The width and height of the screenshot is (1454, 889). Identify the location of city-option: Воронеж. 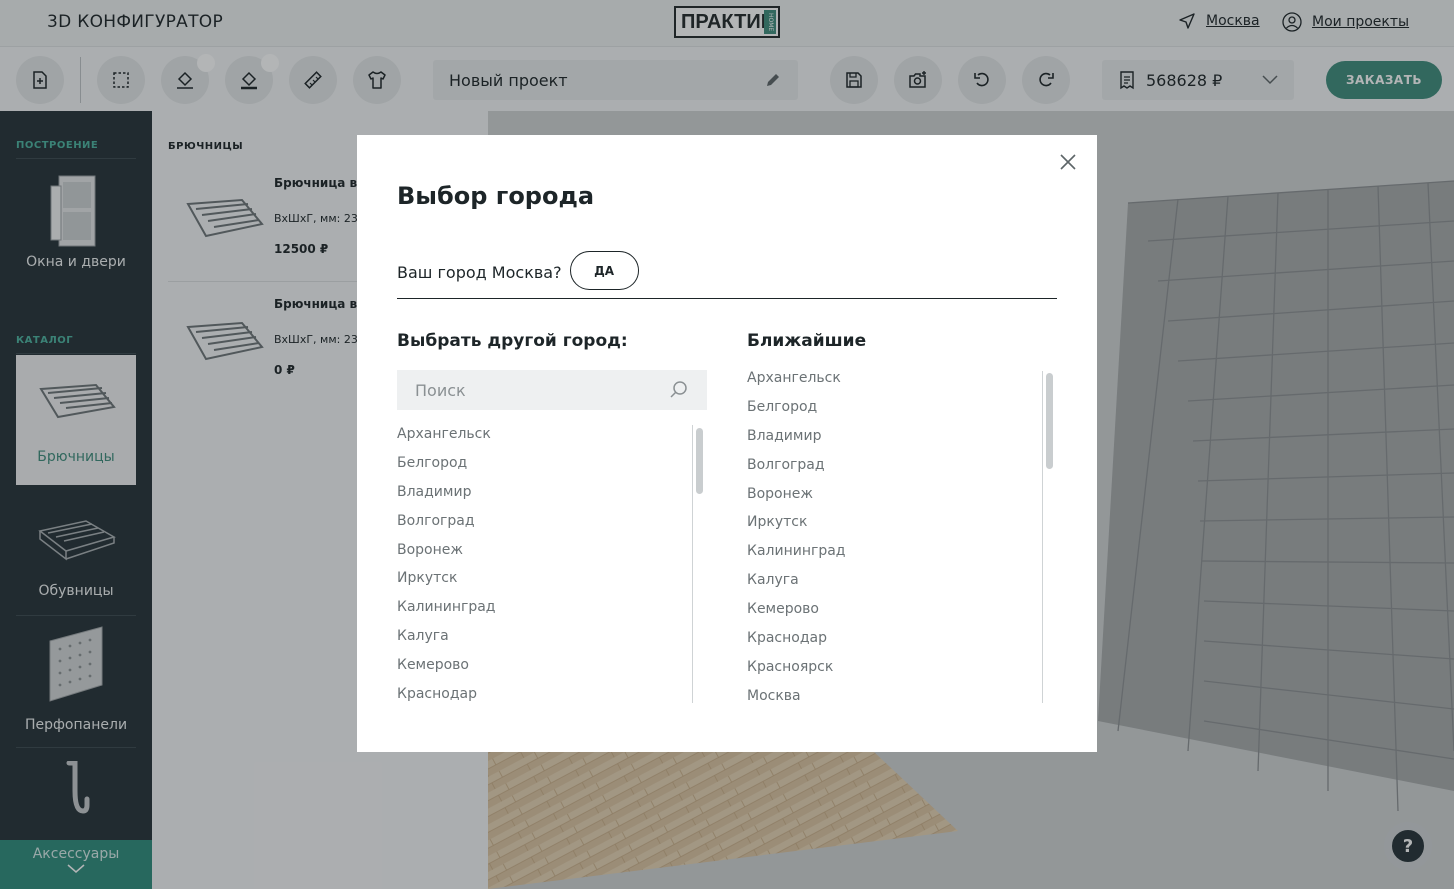
(552, 554).